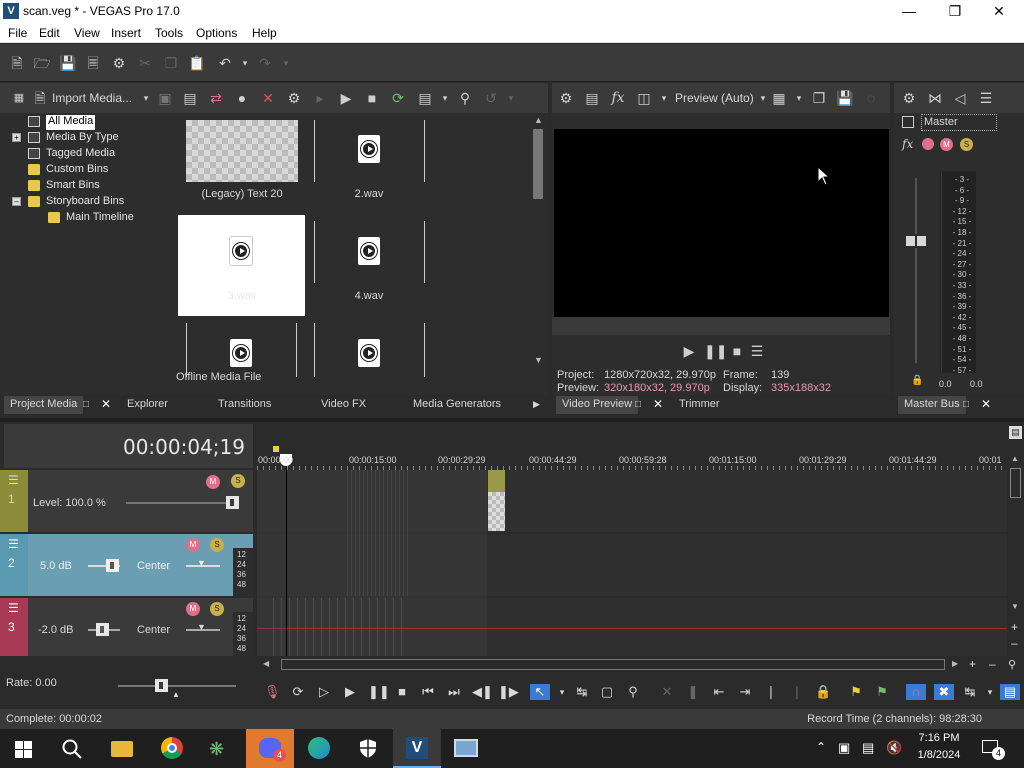 This screenshot has height=768, width=1024. Describe the element at coordinates (939, 738) in the screenshot. I see `tray-time: 7:16 PM` at that location.